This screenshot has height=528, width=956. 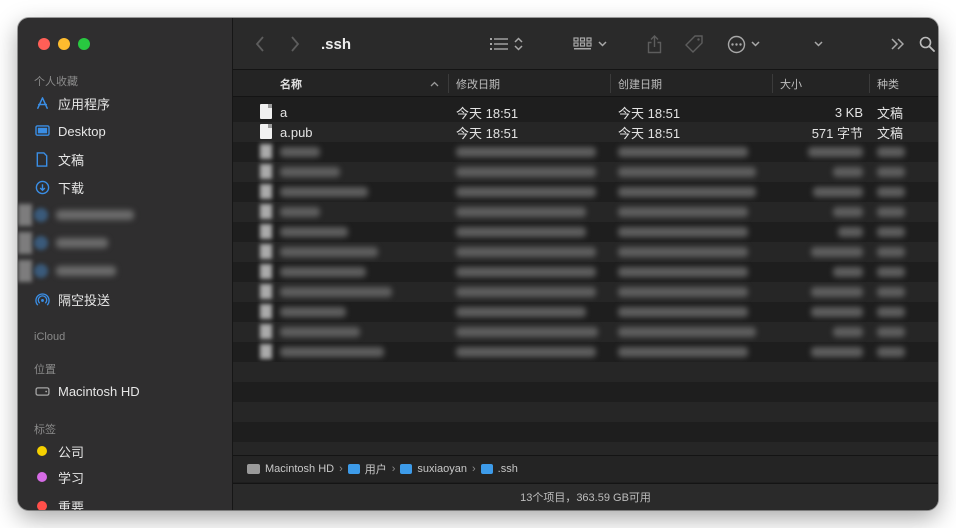 I want to click on toolbar-overflow-button, so click(x=897, y=44).